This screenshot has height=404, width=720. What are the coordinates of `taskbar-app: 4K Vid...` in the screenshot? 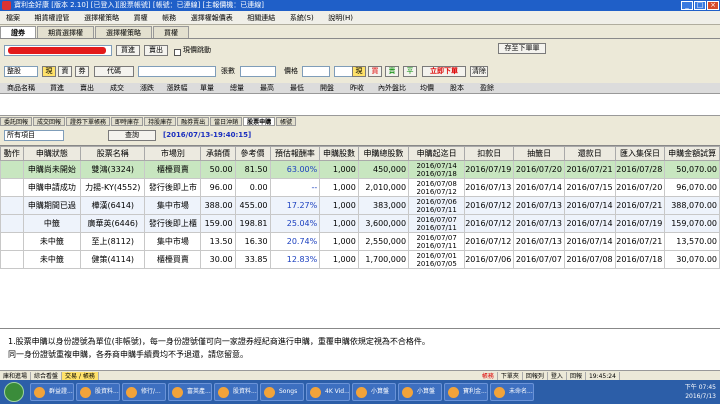 It's located at (328, 392).